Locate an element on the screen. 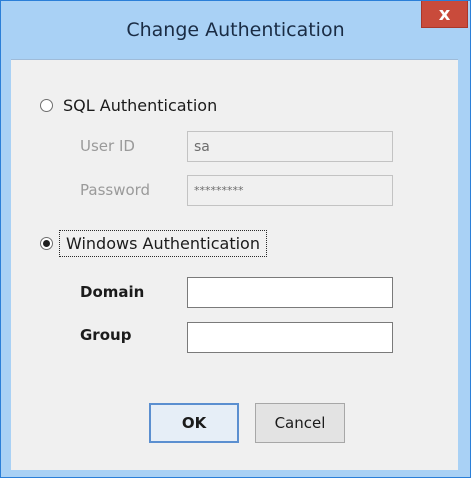  user-id-field is located at coordinates (290, 146).